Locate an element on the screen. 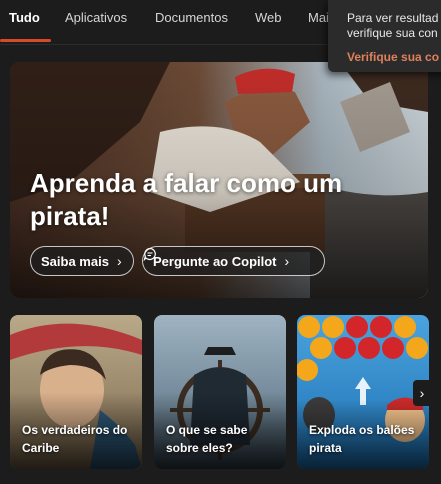  tab-all: Tudo is located at coordinates (24, 17).